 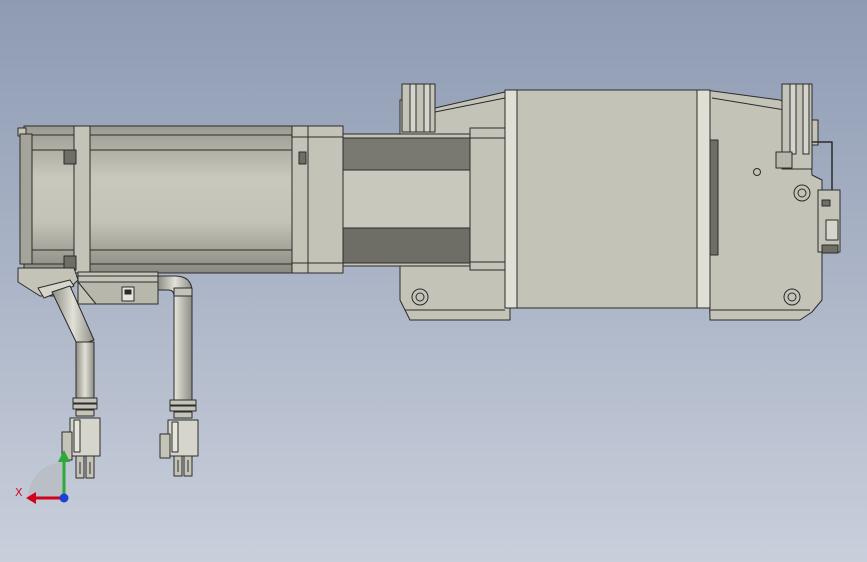 What do you see at coordinates (418, 108) in the screenshot?
I see `left-bracket` at bounding box center [418, 108].